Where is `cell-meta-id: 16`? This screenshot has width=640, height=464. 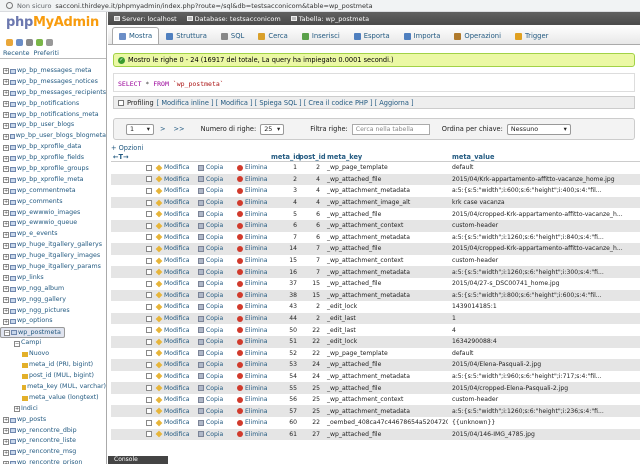 cell-meta-id: 16 is located at coordinates (285, 272).